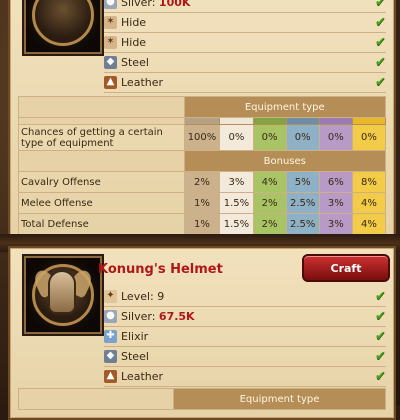  I want to click on bonus-cell: 5%, so click(302, 182).